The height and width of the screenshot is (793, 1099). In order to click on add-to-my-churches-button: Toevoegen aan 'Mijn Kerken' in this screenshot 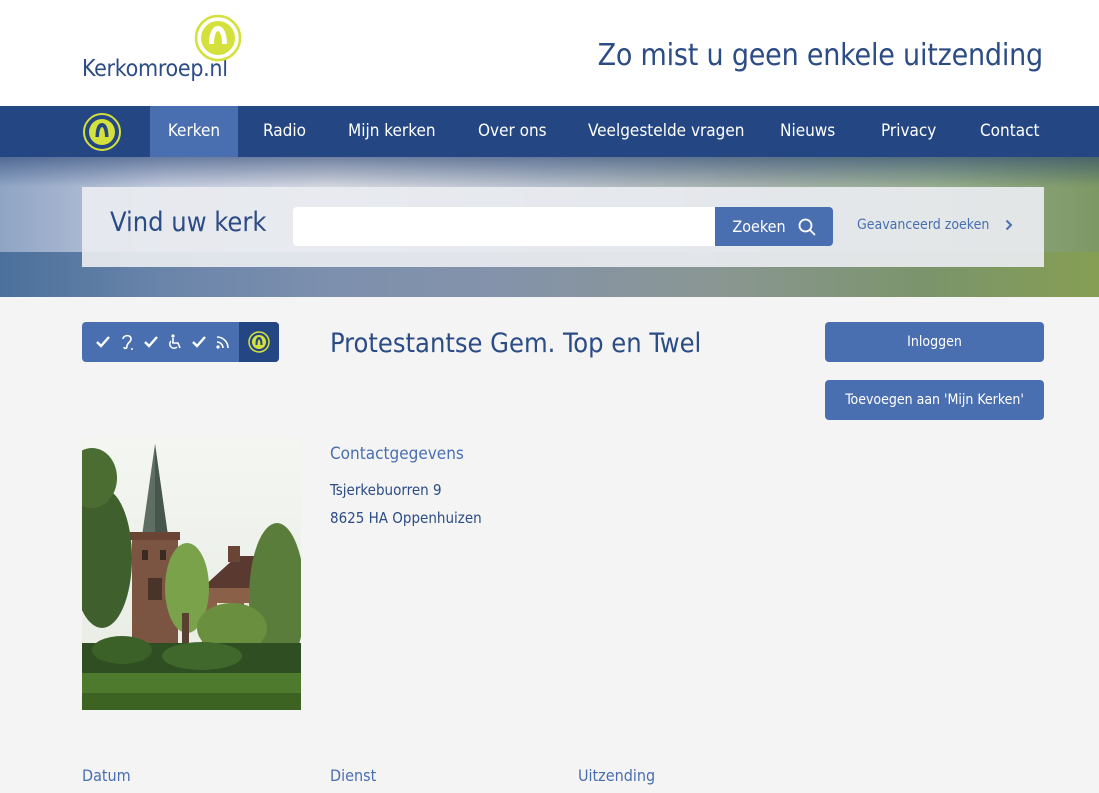, I will do `click(934, 400)`.